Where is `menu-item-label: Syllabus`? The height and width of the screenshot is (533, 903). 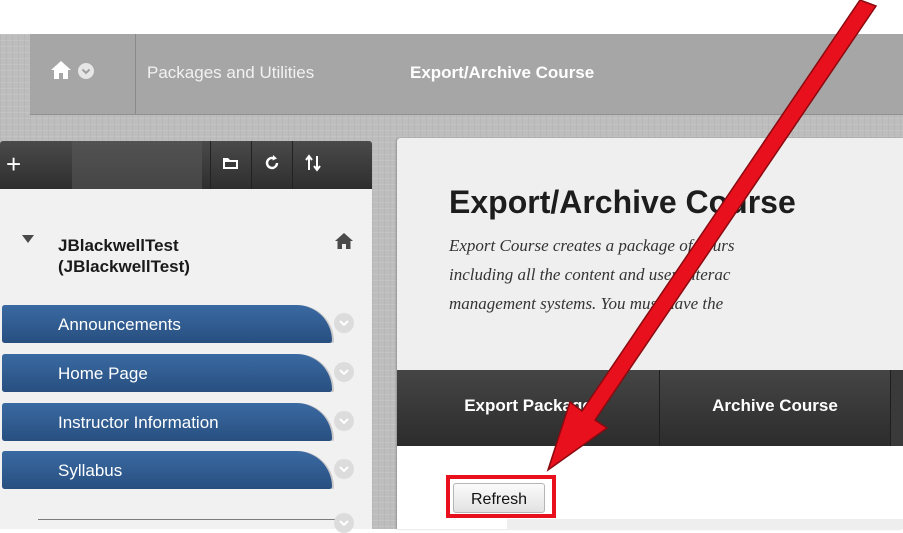 menu-item-label: Syllabus is located at coordinates (90, 470).